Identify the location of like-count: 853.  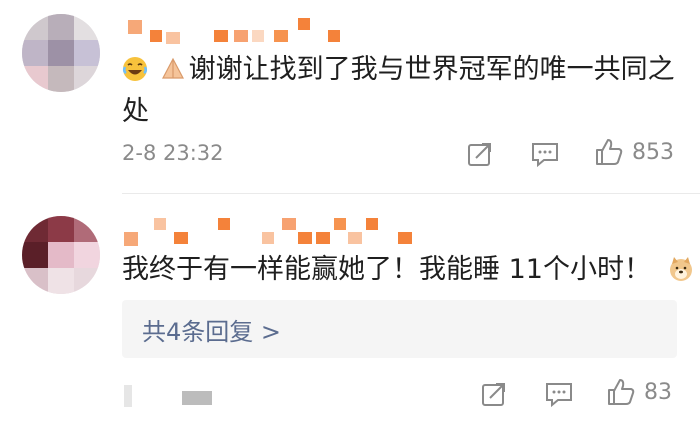
(653, 152).